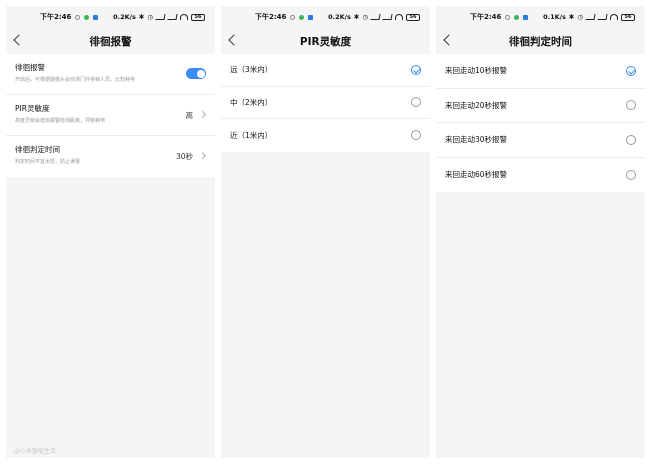 This screenshot has width=650, height=465. I want to click on title-bar: 徘徊判定时间, so click(540, 41).